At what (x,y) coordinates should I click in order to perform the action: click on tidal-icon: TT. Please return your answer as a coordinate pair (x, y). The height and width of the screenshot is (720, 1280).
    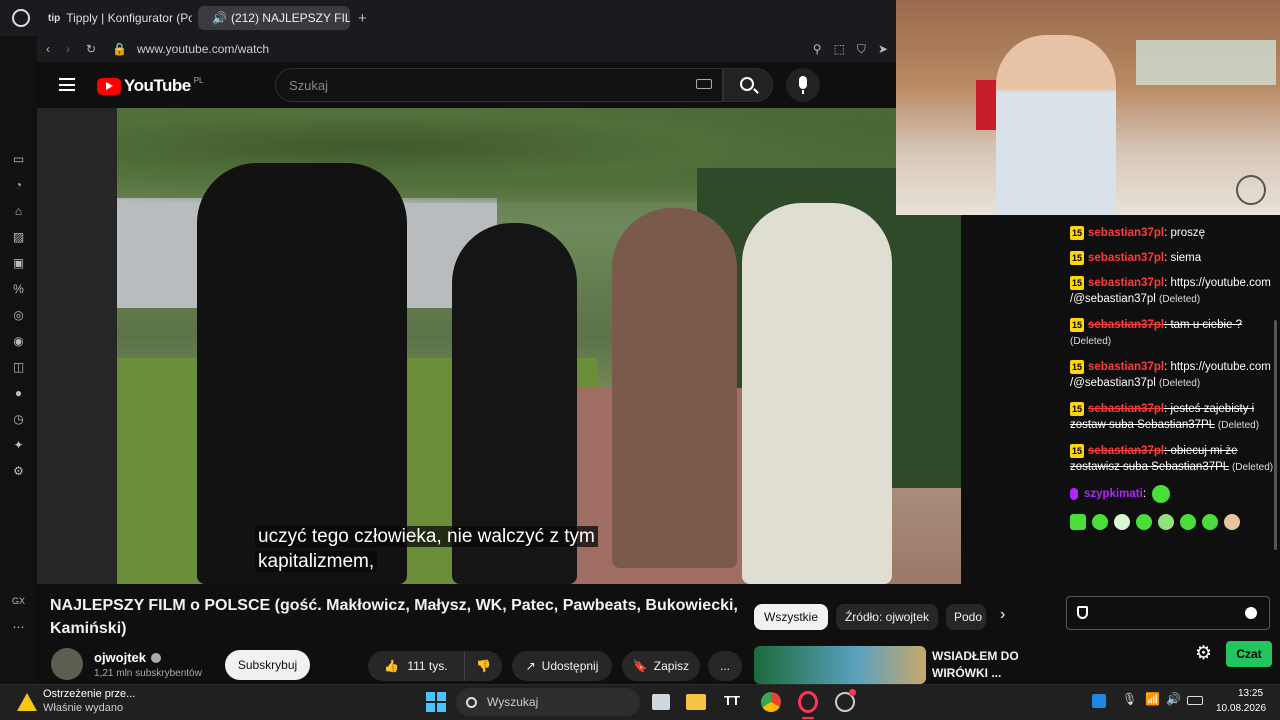
    Looking at the image, I should click on (732, 700).